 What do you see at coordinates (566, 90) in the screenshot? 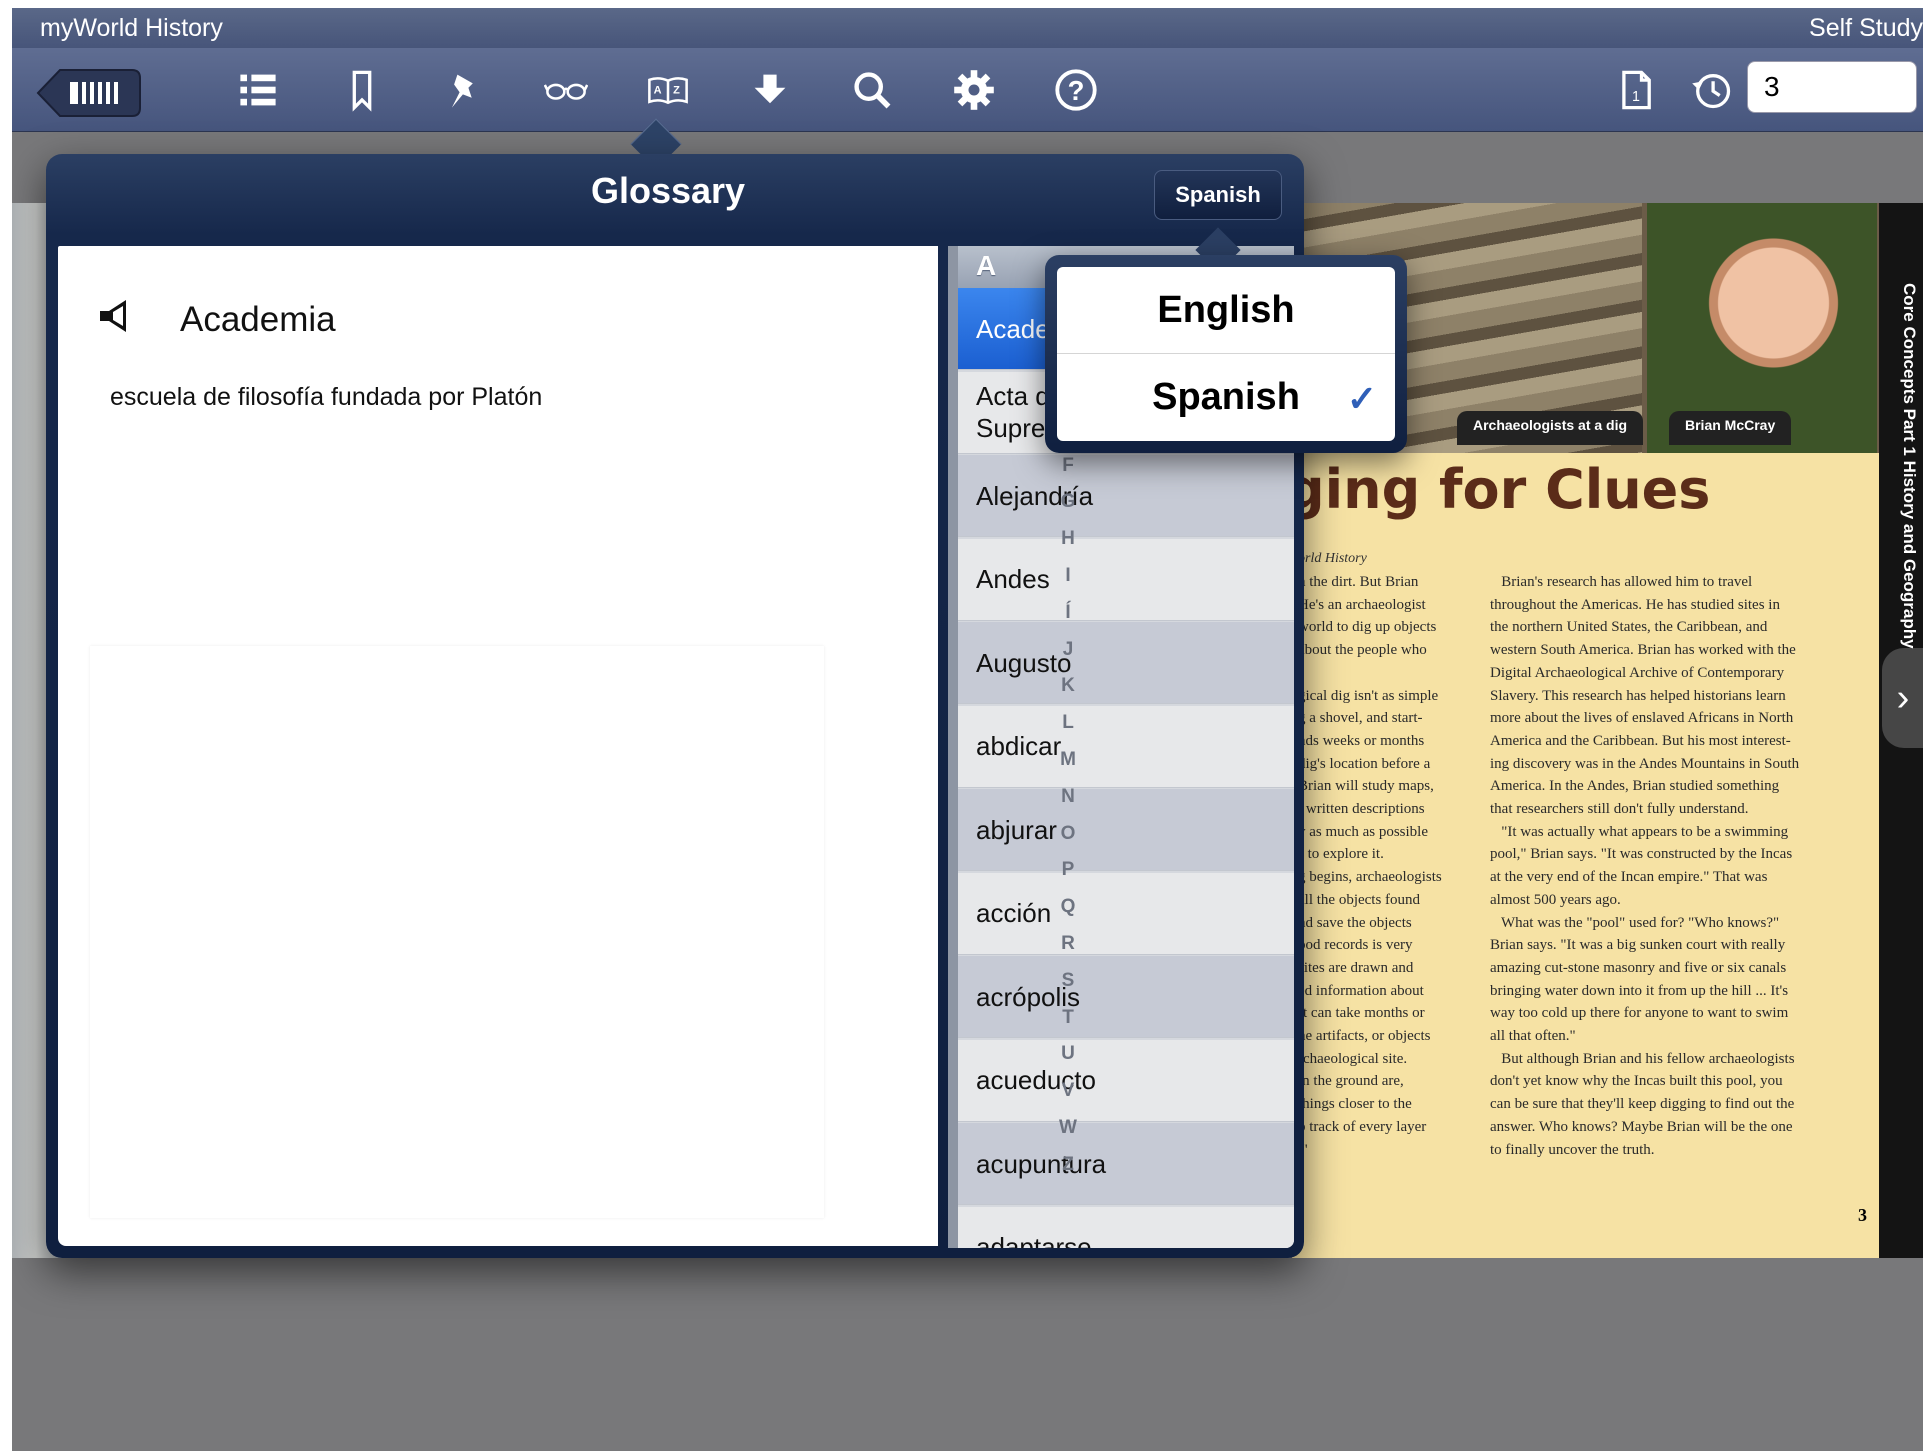
I see `reading-glasses-icon` at bounding box center [566, 90].